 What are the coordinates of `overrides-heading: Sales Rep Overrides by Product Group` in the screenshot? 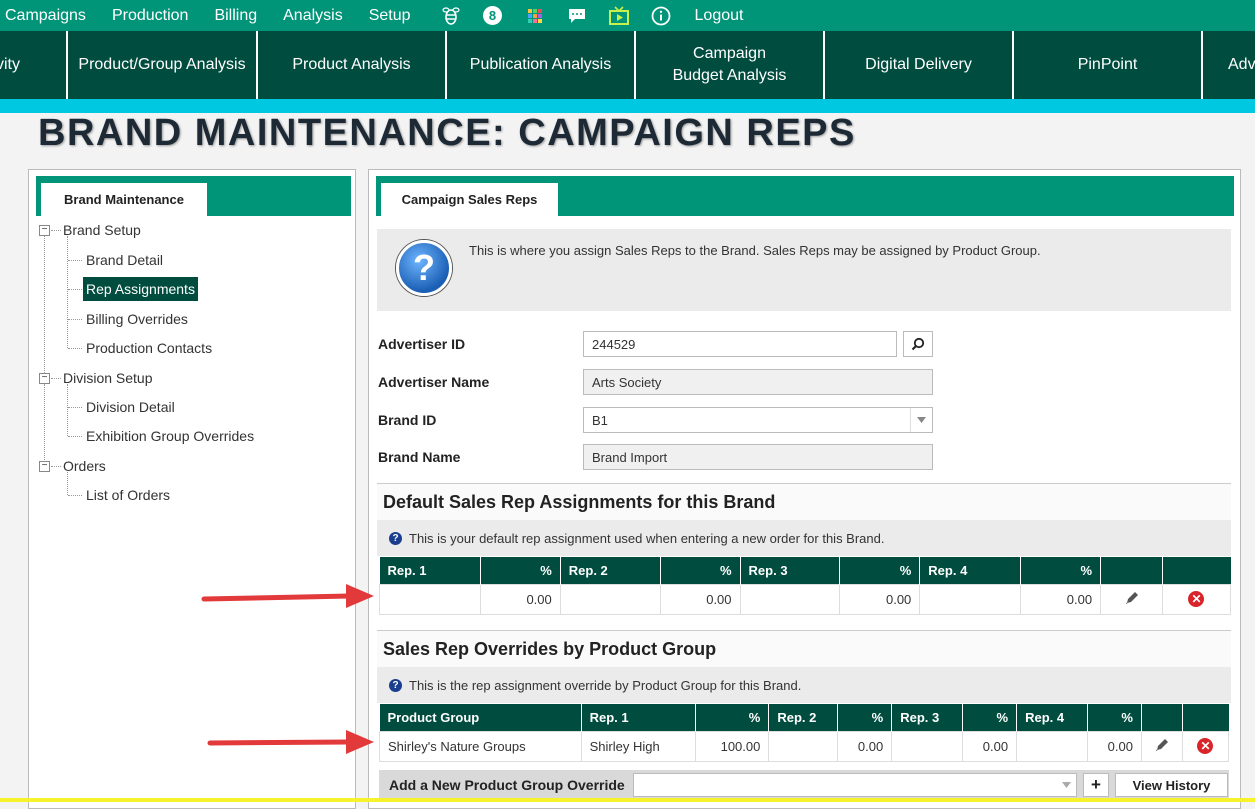 It's located at (804, 649).